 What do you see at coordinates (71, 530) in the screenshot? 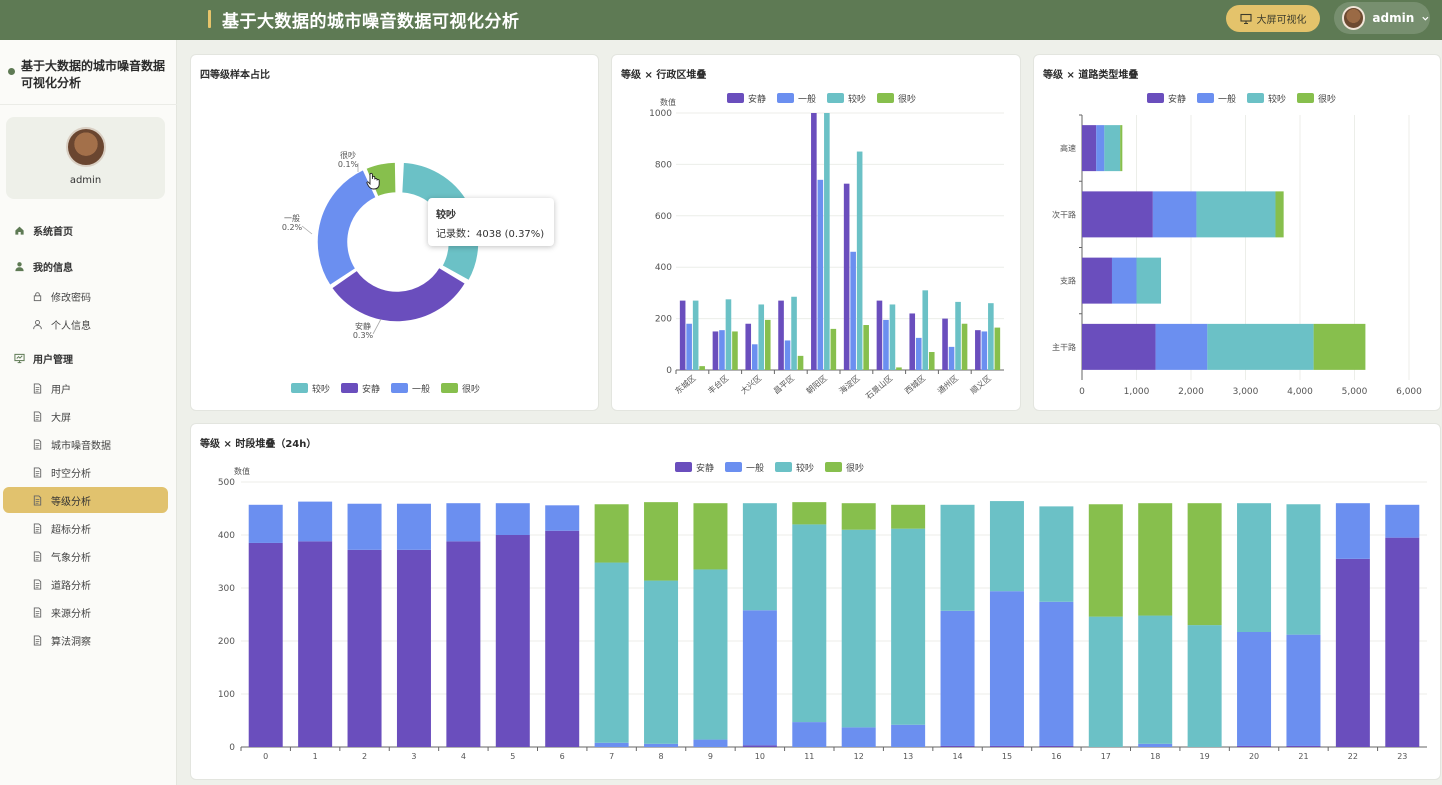
I see `sidebar-item-label: 超标分析` at bounding box center [71, 530].